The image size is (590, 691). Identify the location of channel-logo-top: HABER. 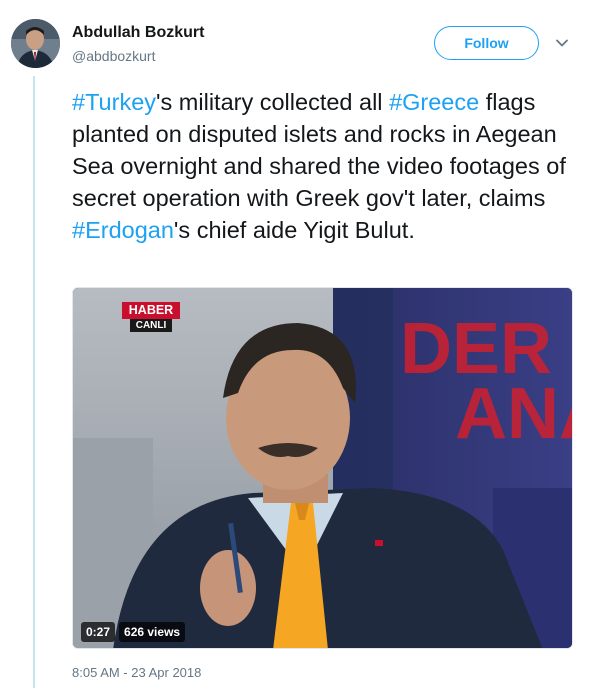
(151, 310).